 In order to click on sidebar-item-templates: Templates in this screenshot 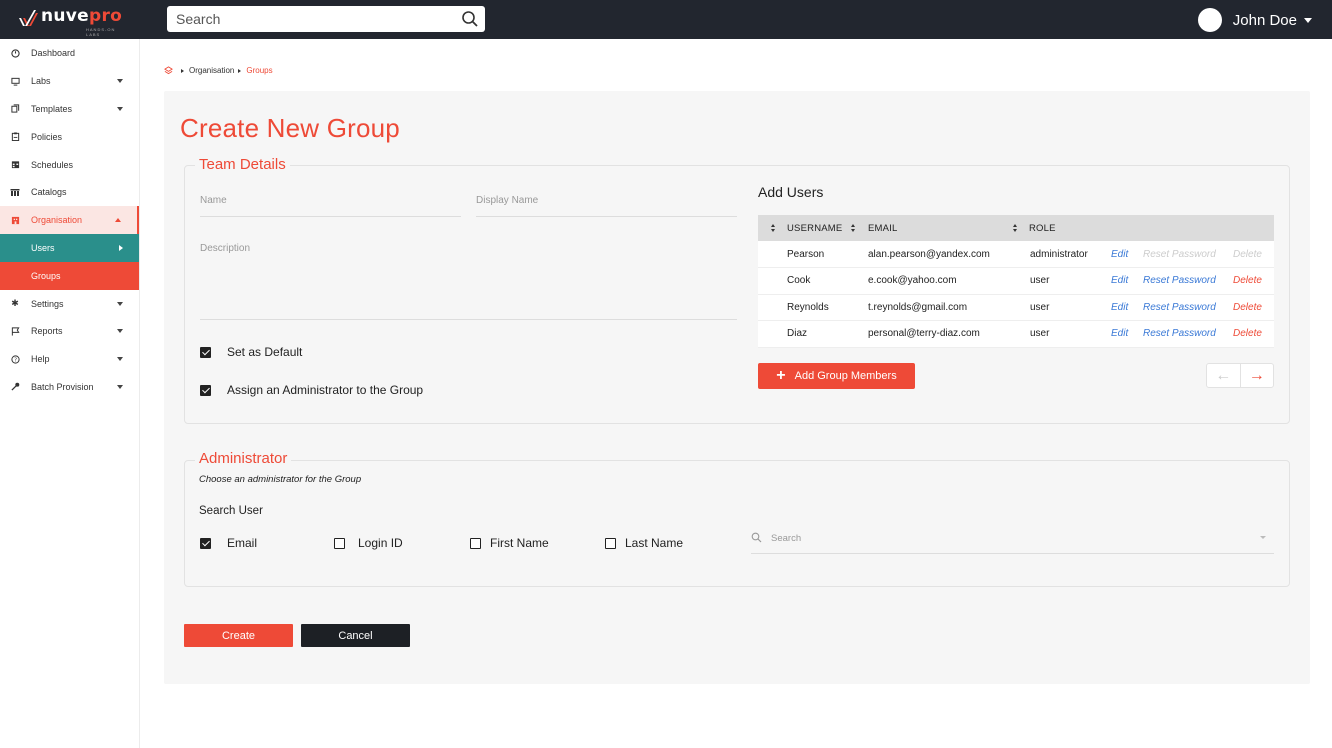, I will do `click(69, 109)`.